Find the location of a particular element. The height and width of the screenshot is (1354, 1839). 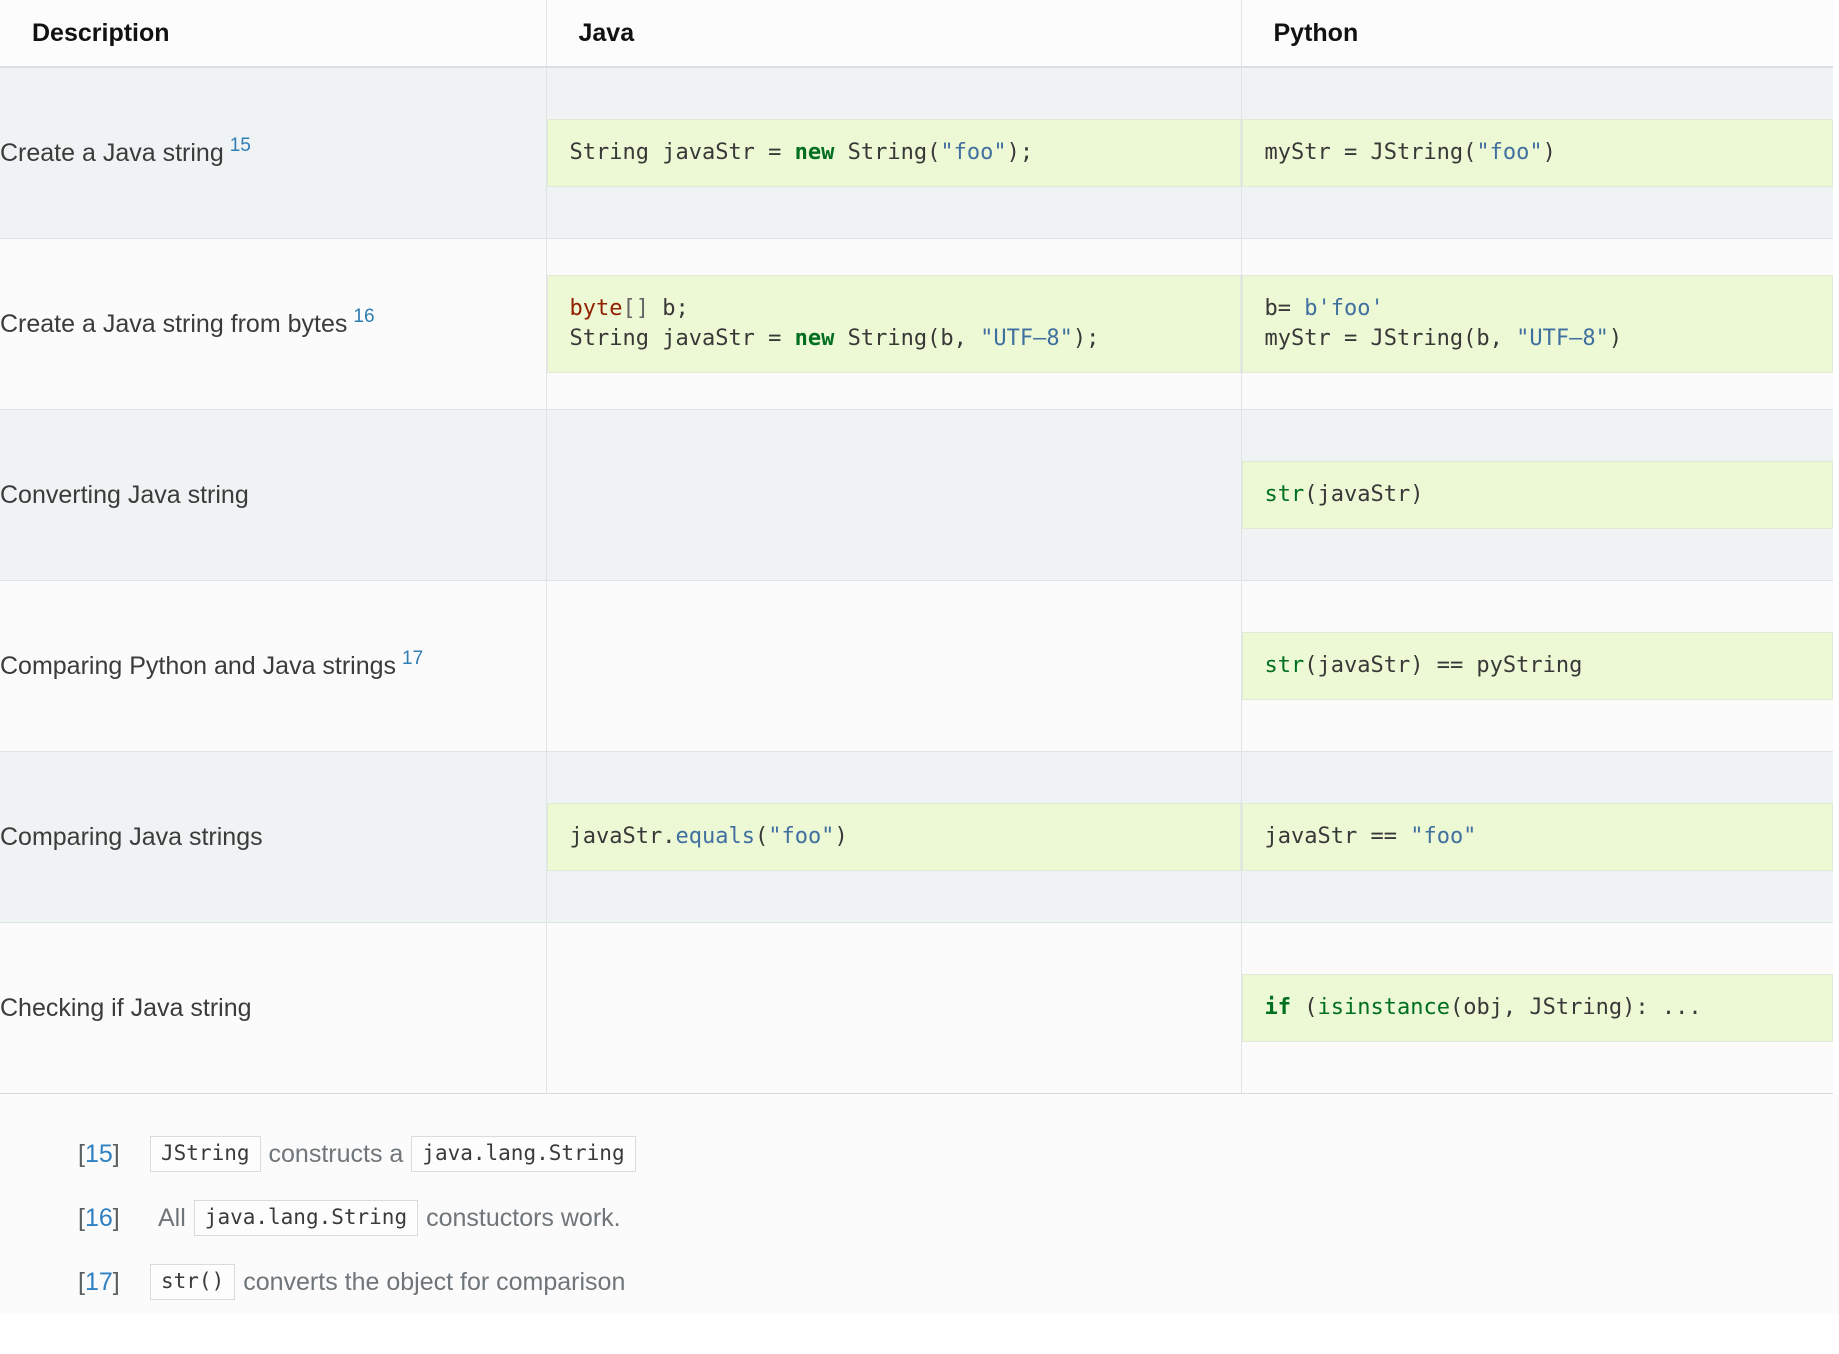

table-row: Converting Java string str(javaStr) is located at coordinates (916, 495).